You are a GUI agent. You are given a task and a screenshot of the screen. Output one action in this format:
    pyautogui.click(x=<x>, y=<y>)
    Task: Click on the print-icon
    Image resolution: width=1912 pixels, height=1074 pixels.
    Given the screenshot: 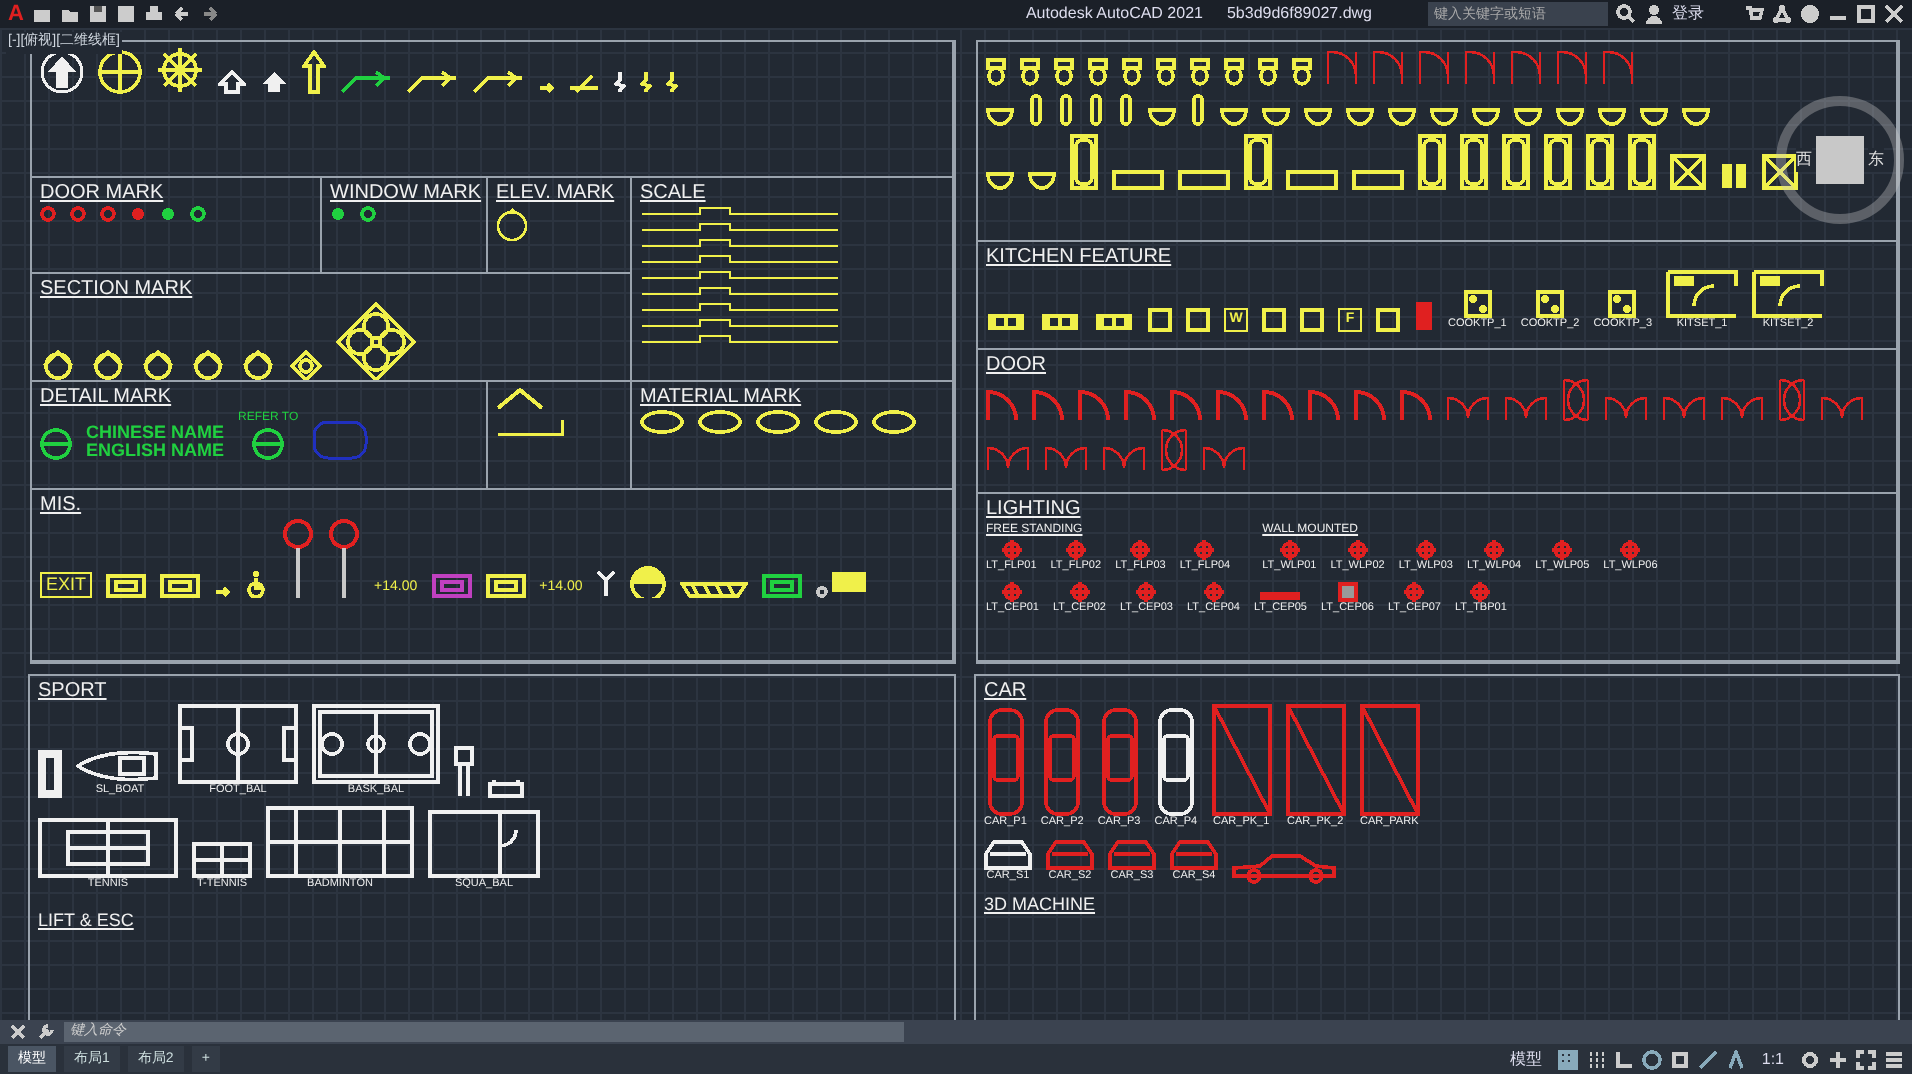 What is the action you would take?
    pyautogui.click(x=153, y=14)
    